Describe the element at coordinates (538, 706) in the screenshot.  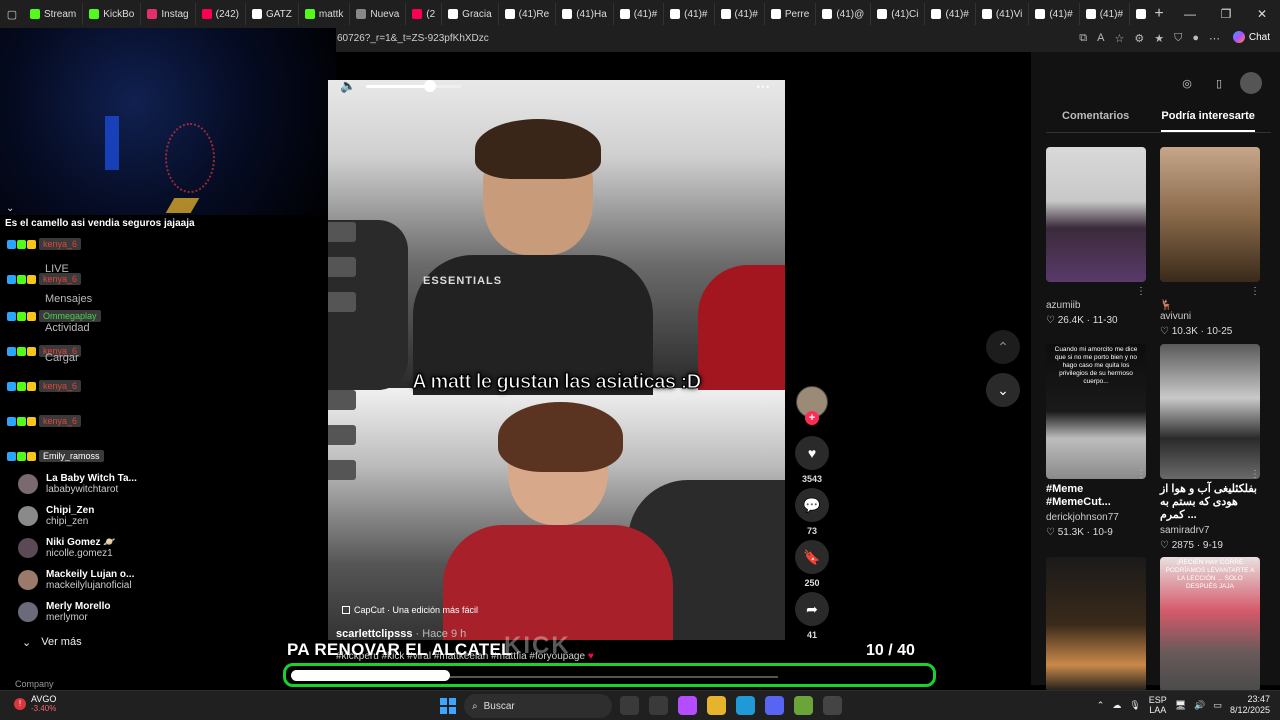
I see `taskbar-search: ⌕ Buscar` at that location.